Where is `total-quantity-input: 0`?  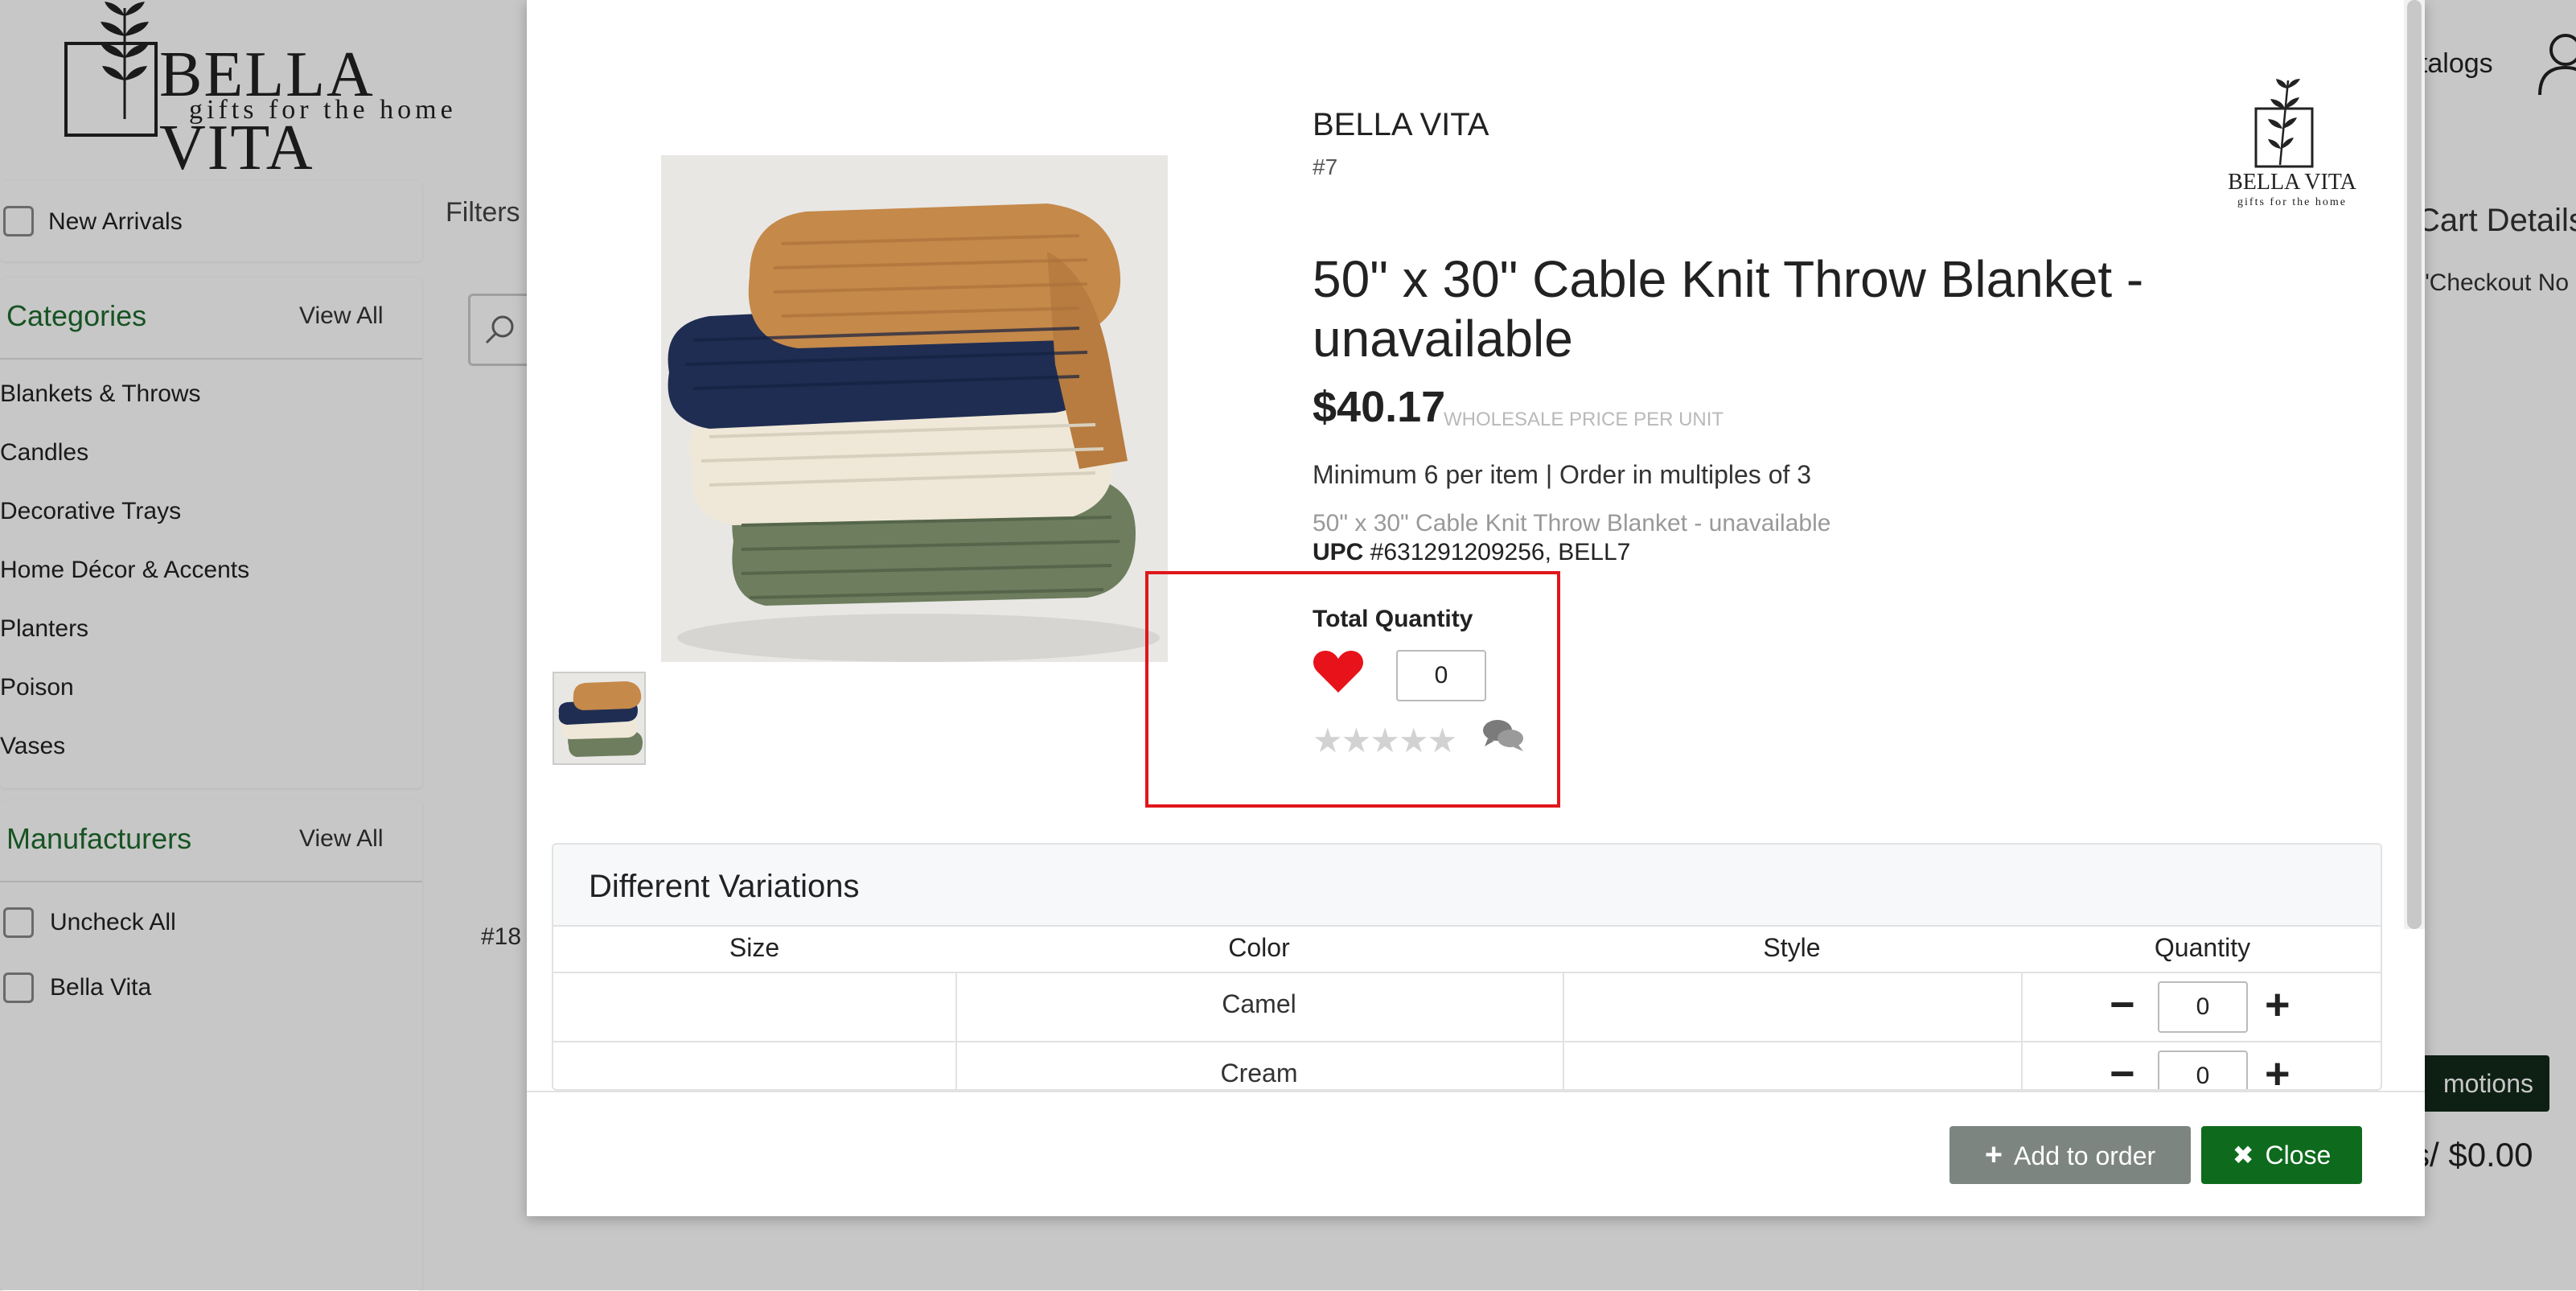
total-quantity-input: 0 is located at coordinates (1441, 675).